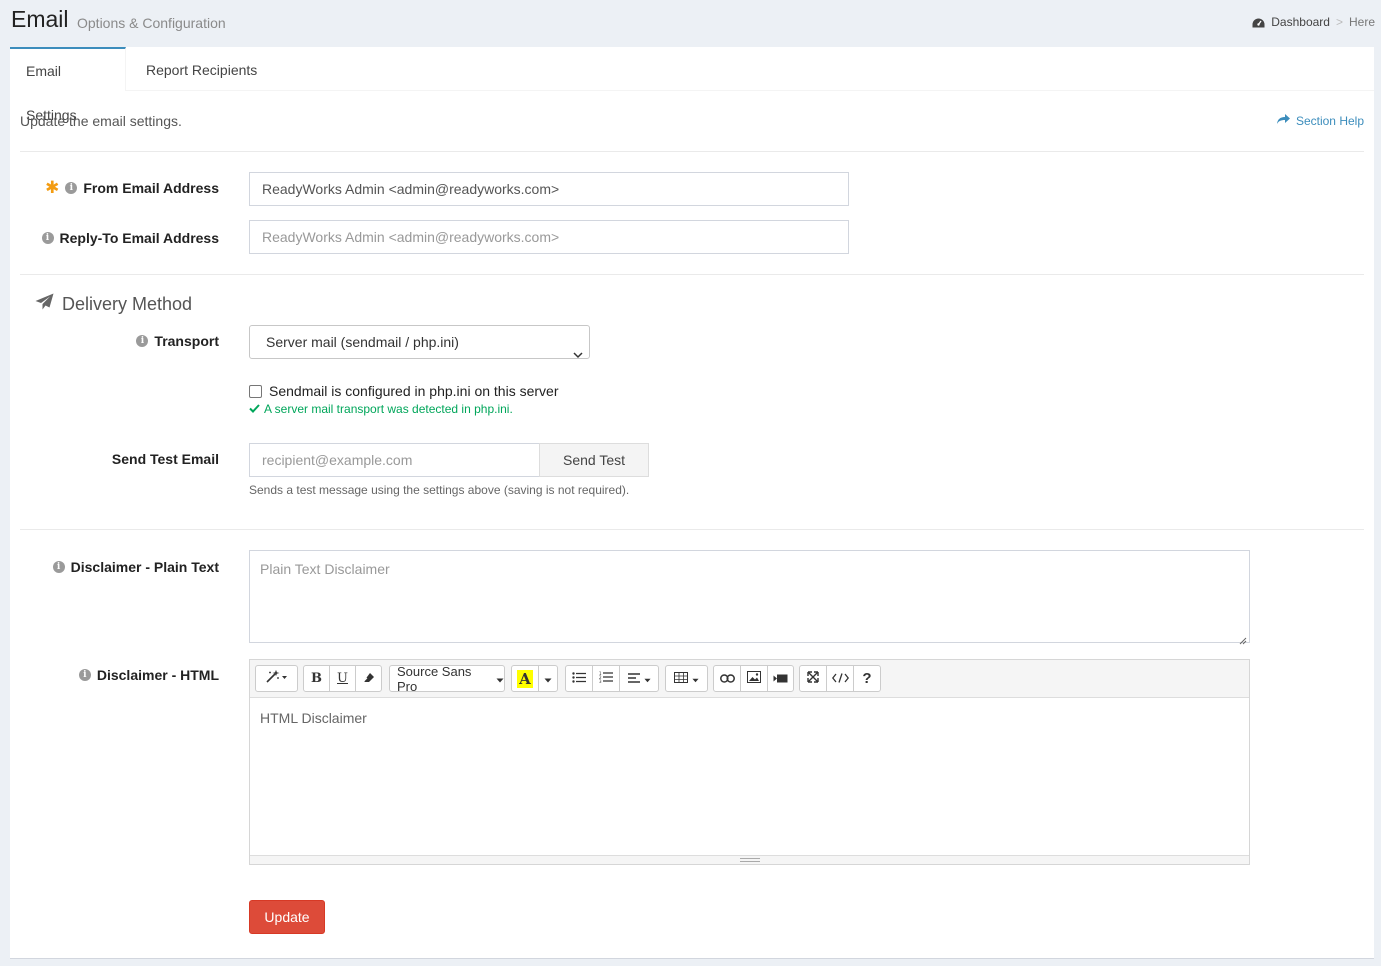 The image size is (1381, 966). I want to click on list-ul-icon, so click(579, 678).